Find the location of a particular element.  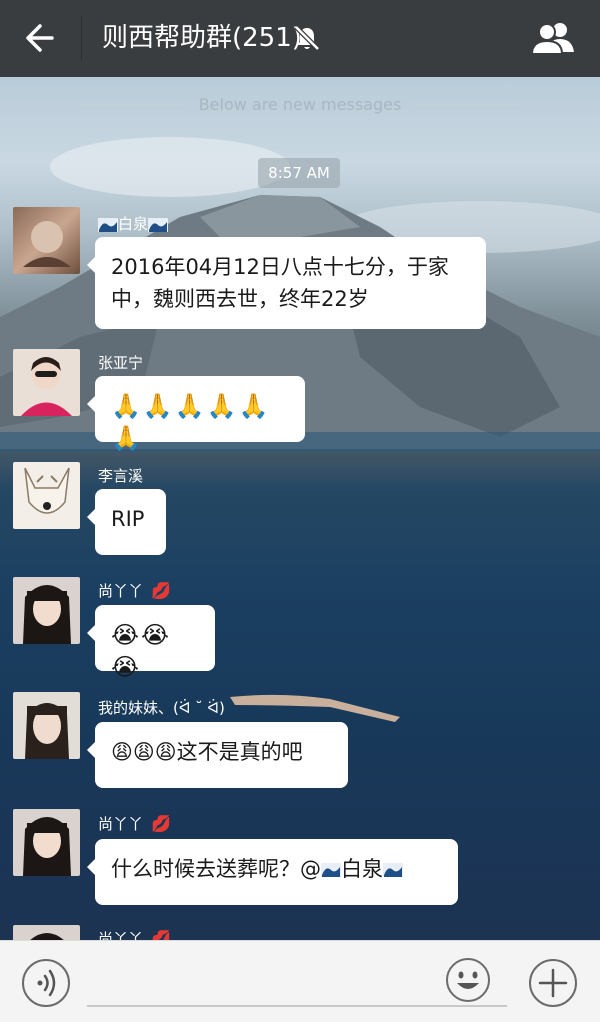

message-timestamp: 8:57 AM is located at coordinates (299, 173).